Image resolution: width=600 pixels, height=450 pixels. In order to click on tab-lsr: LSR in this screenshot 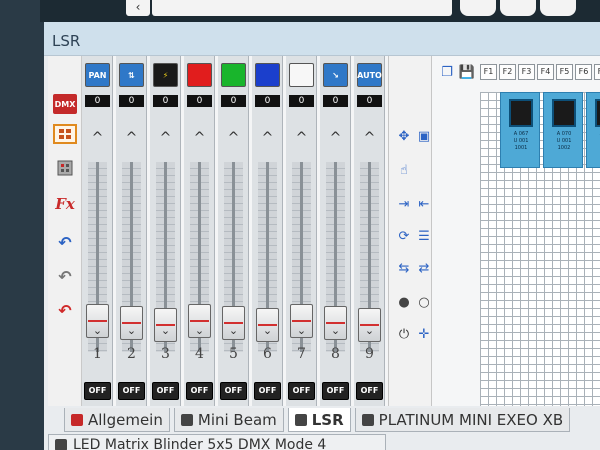, I will do `click(319, 420)`.